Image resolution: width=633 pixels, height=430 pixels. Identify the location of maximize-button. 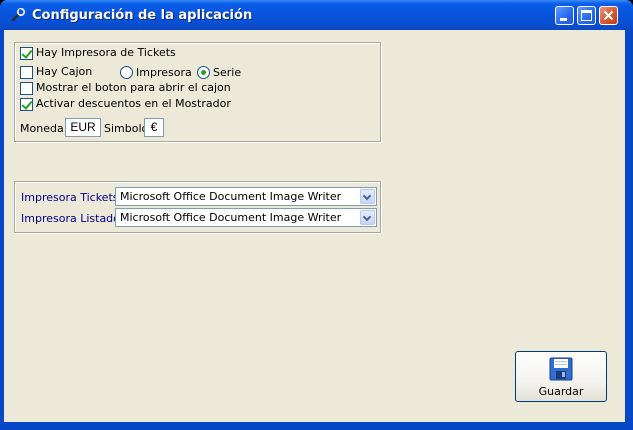
(586, 15).